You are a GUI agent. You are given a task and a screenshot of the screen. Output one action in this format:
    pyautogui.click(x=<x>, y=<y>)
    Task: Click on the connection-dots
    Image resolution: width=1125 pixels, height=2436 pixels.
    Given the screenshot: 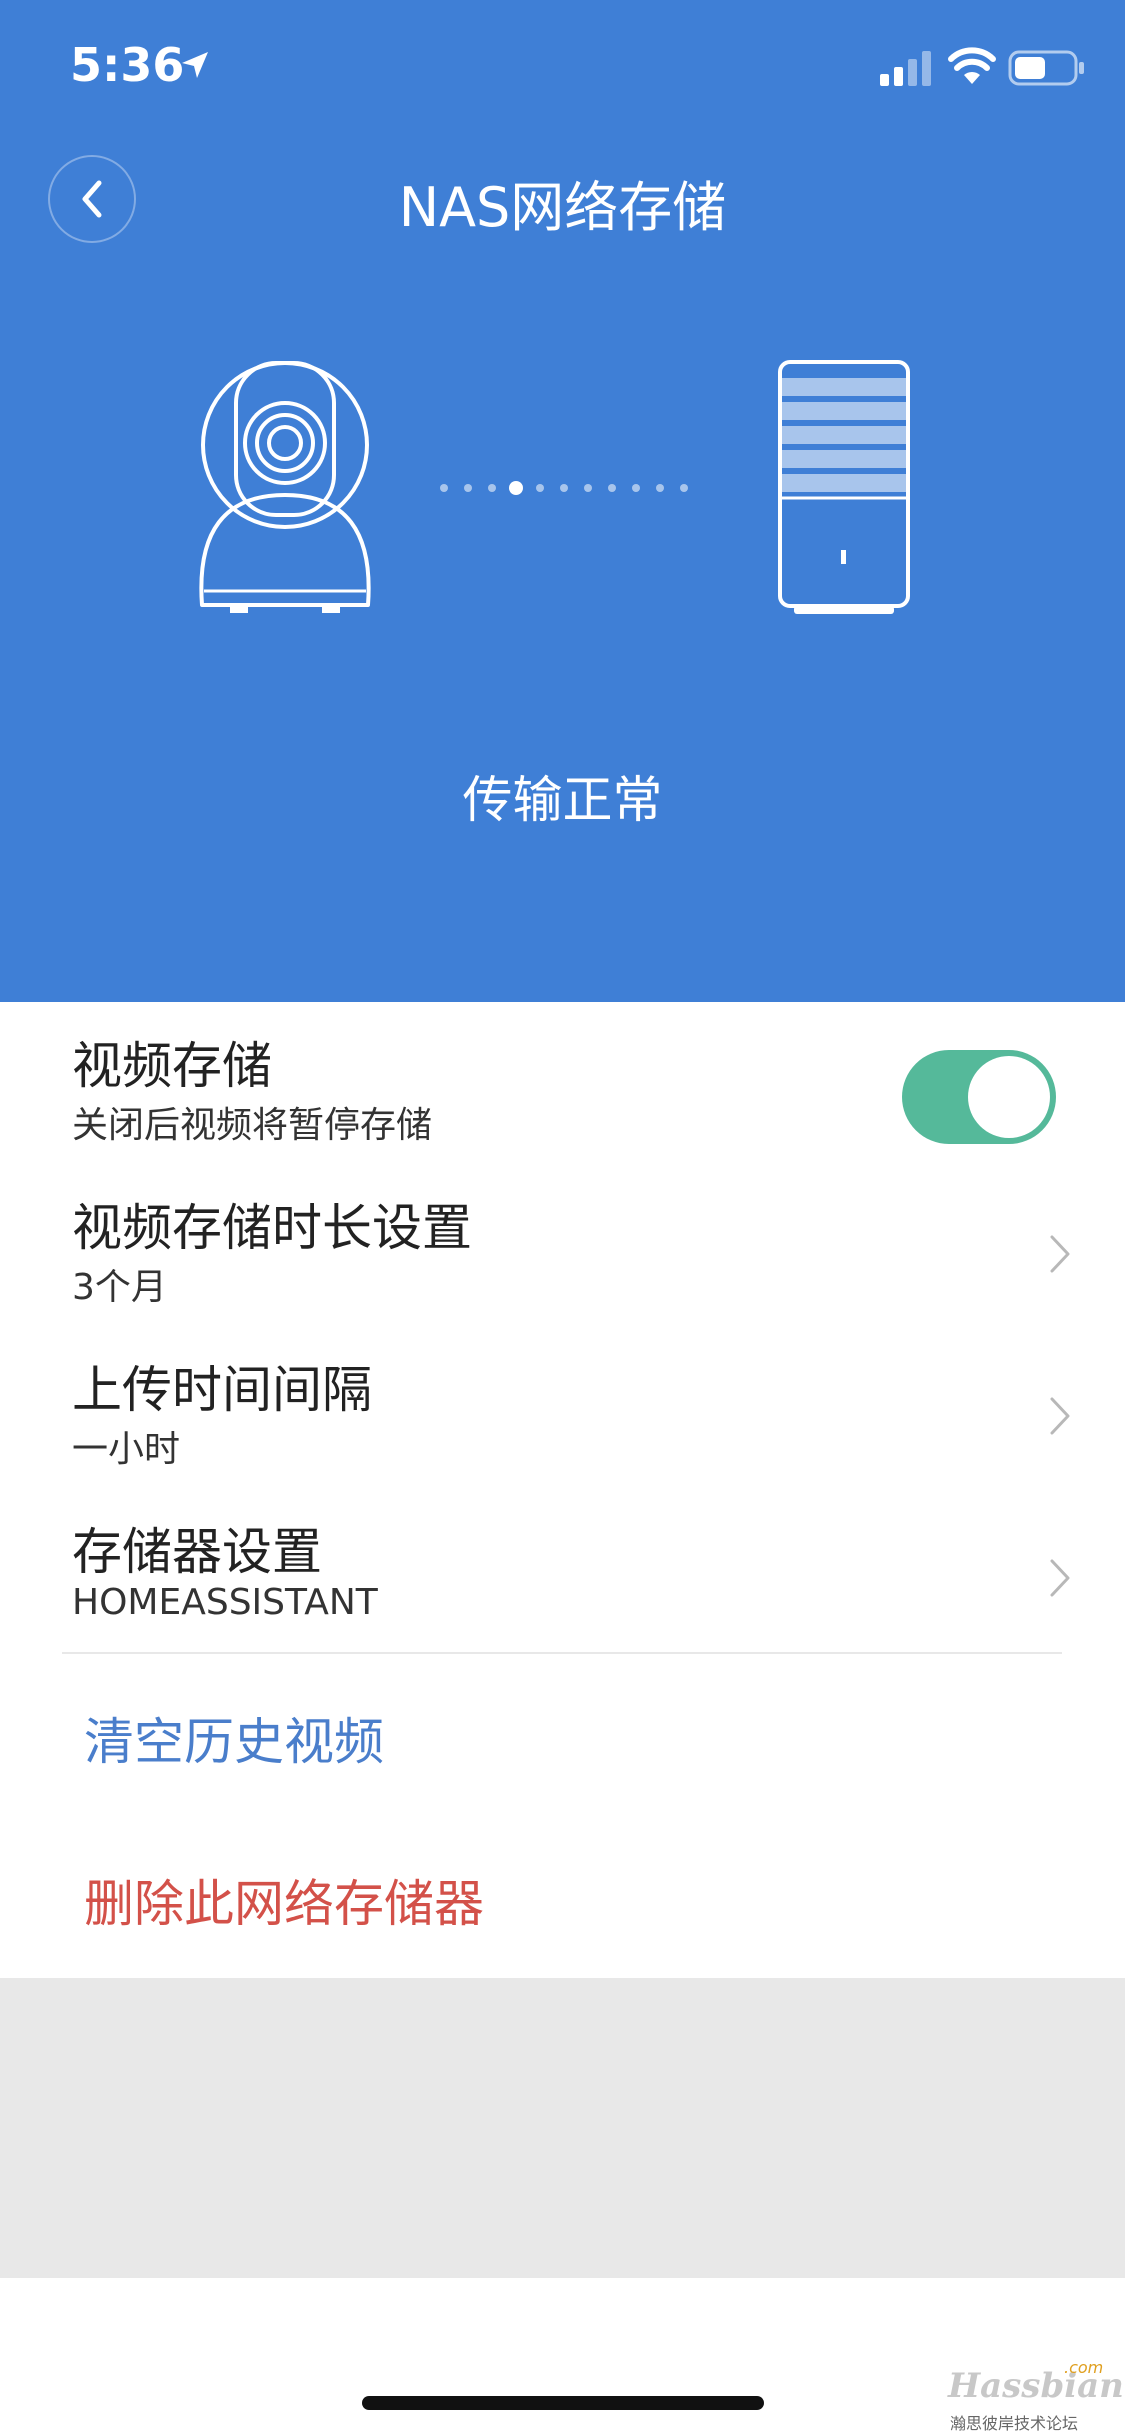 What is the action you would take?
    pyautogui.click(x=564, y=488)
    